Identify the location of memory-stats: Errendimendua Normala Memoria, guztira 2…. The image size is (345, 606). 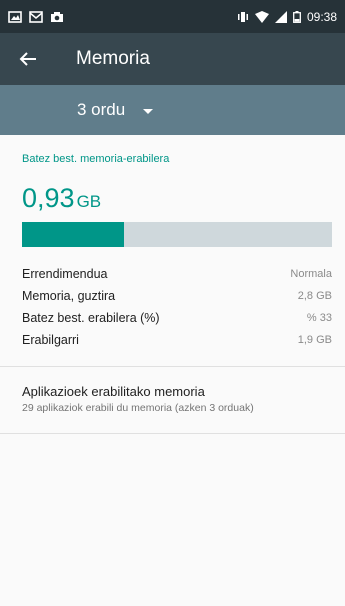
(177, 307).